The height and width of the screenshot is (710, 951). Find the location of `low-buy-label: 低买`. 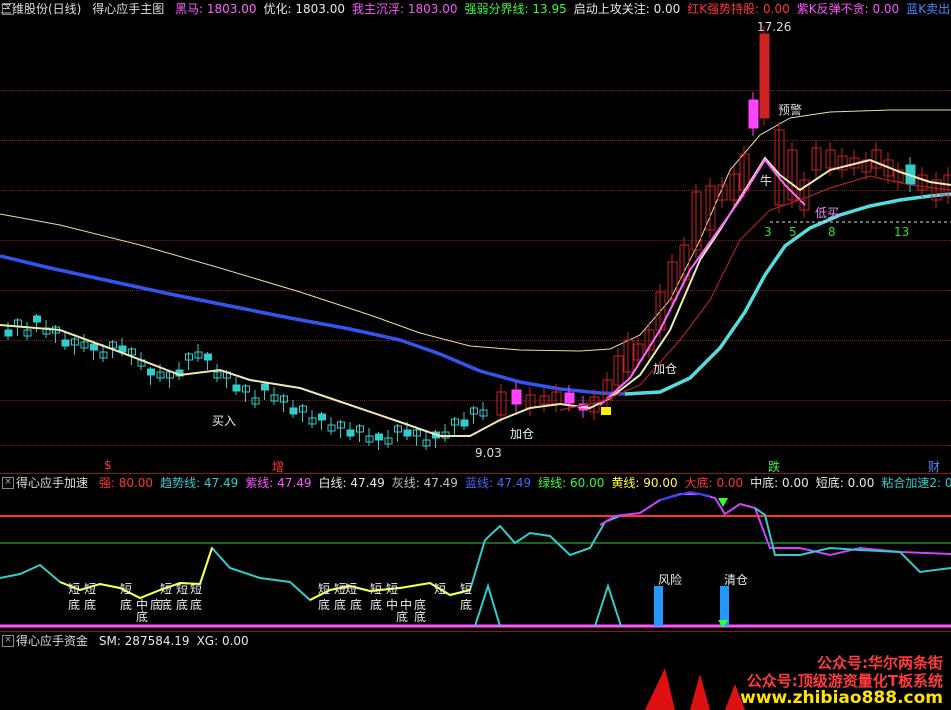

low-buy-label: 低买 is located at coordinates (827, 213).